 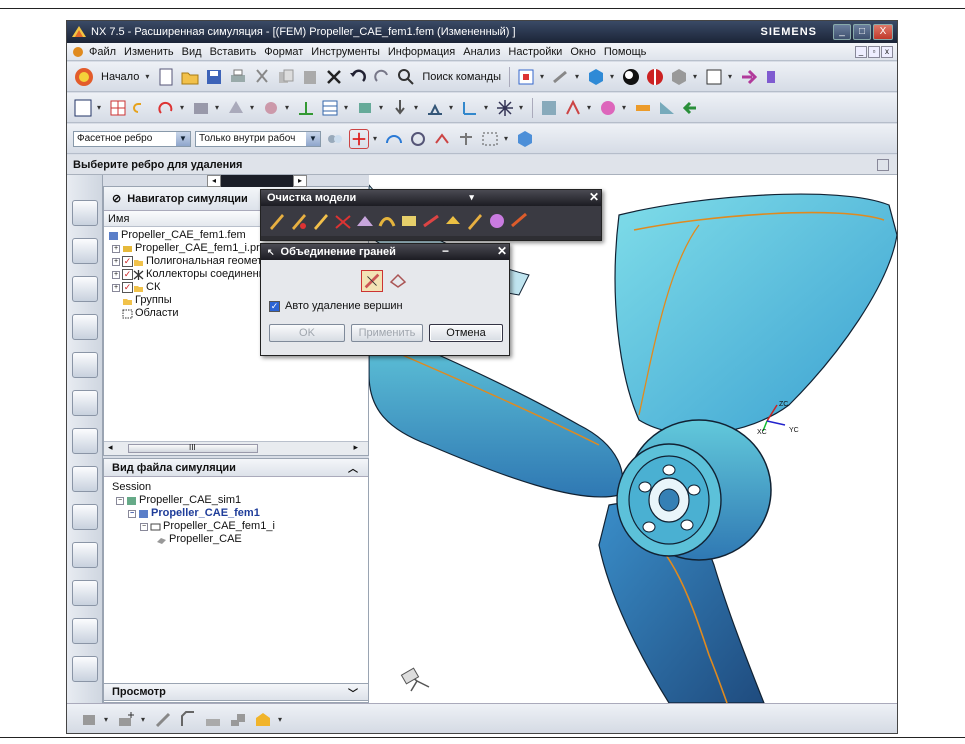 What do you see at coordinates (190, 77) in the screenshot?
I see `open-folder-icon` at bounding box center [190, 77].